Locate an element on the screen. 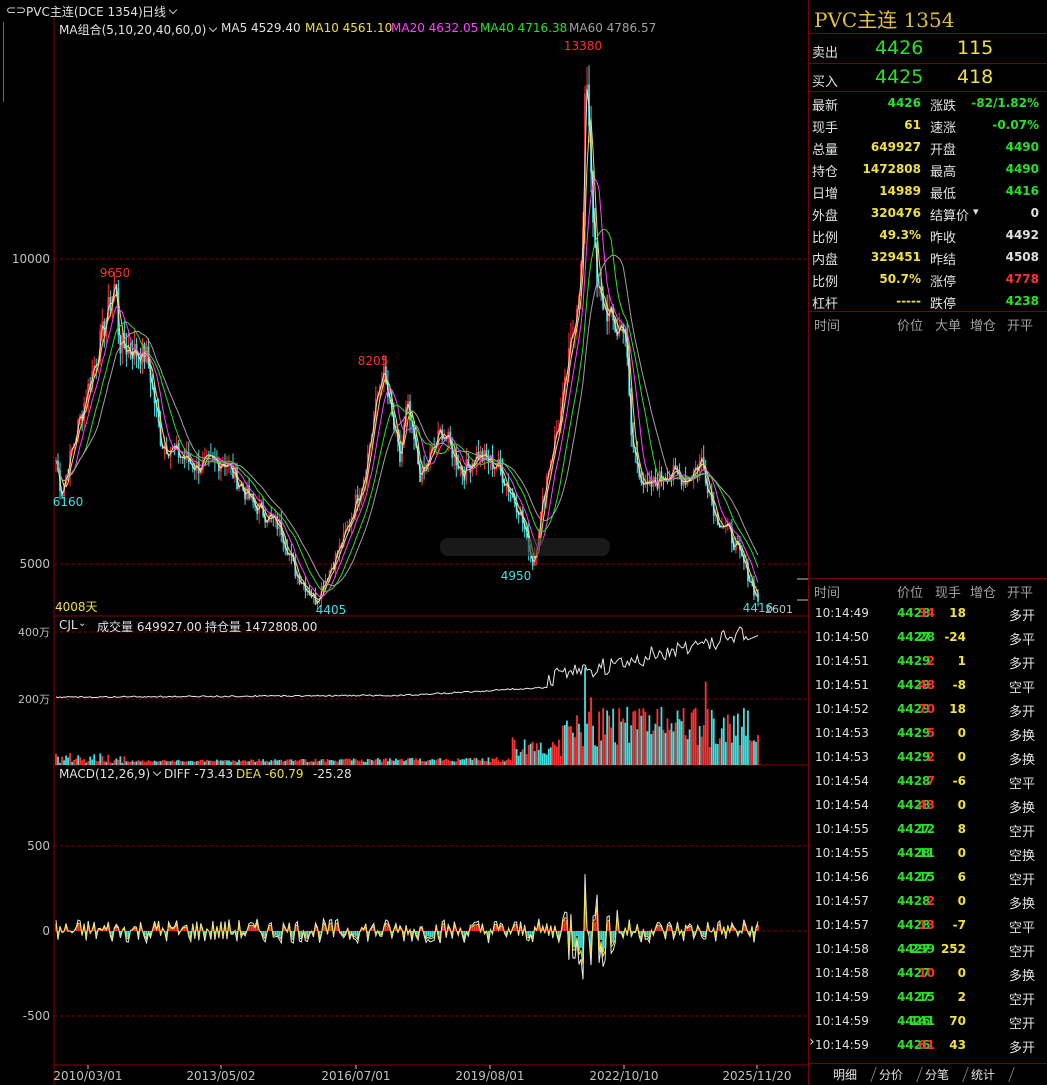 The width and height of the screenshot is (1047, 1085). caret-down-icon: ▾ is located at coordinates (976, 211).